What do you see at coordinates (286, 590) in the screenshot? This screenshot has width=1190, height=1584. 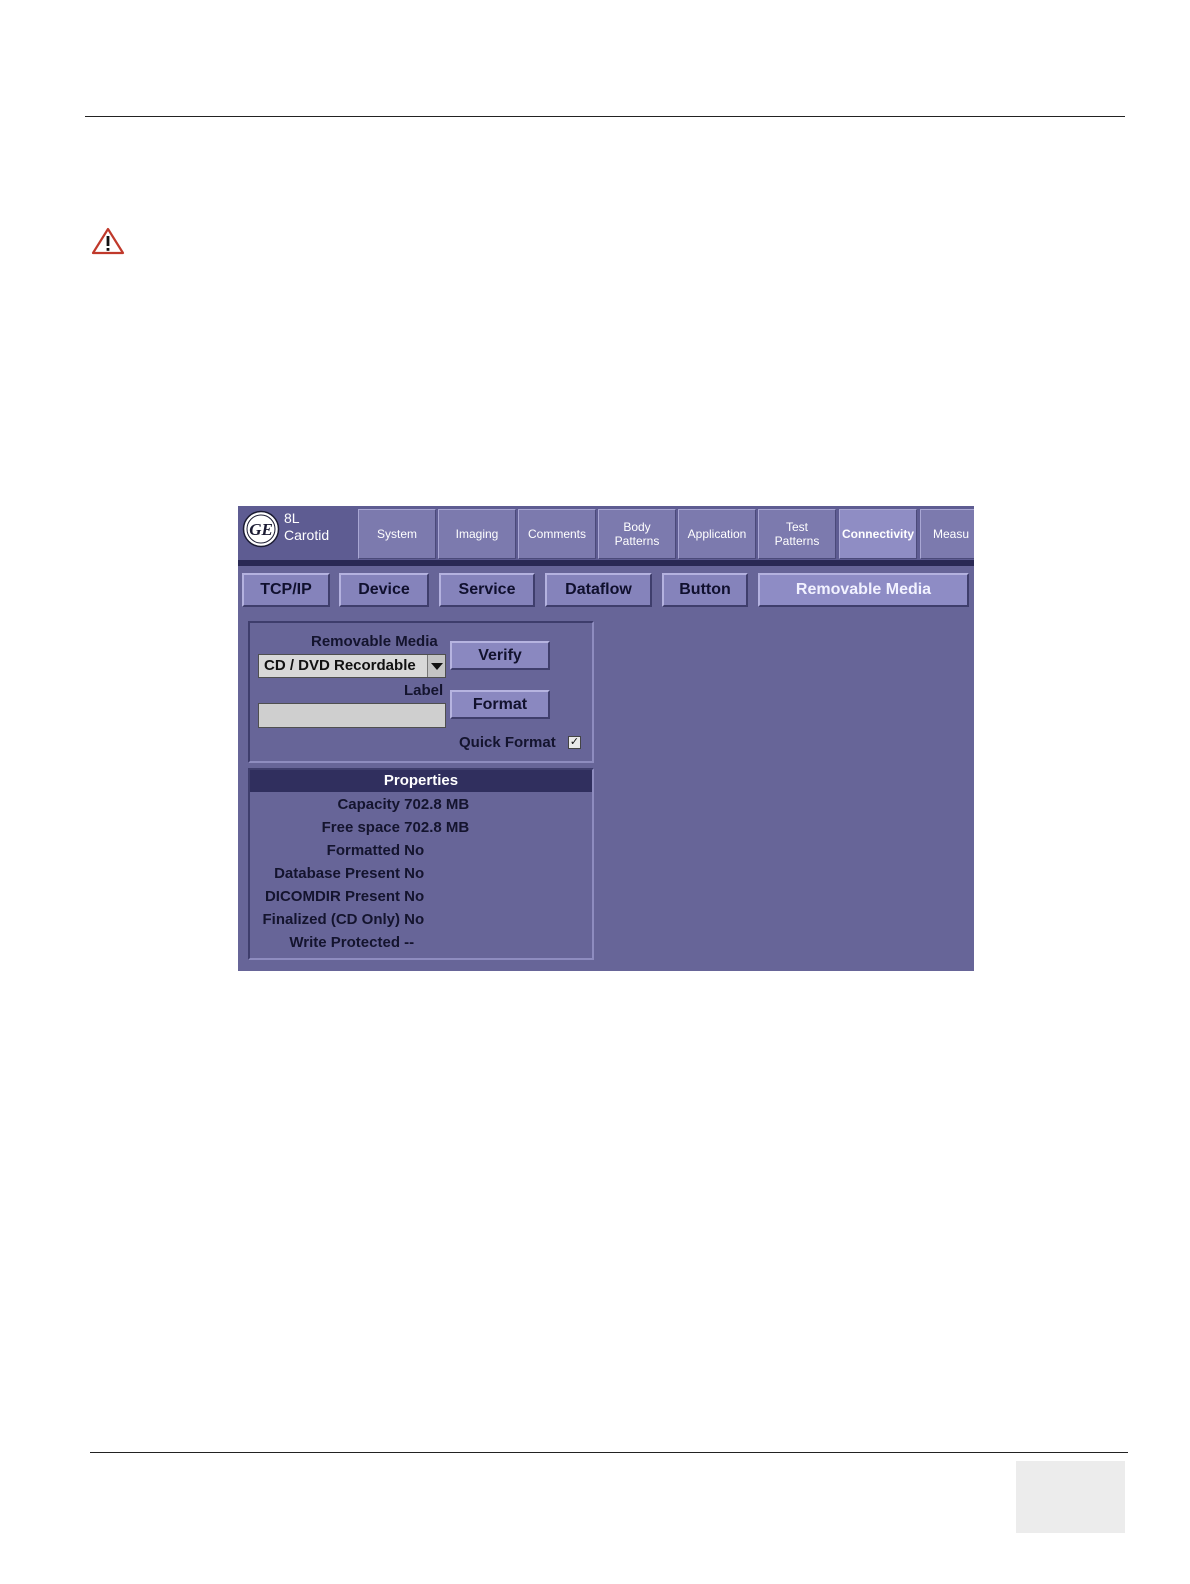 I see `subtab-tcp-ip: TCP/IP` at bounding box center [286, 590].